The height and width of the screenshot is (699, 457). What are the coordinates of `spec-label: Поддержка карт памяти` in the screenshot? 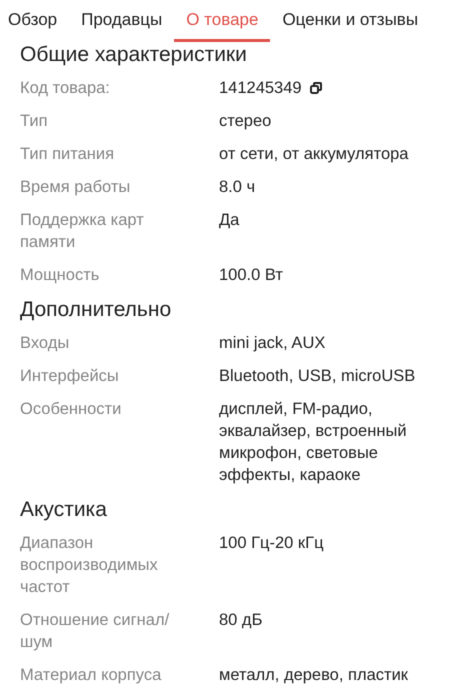 It's located at (82, 231).